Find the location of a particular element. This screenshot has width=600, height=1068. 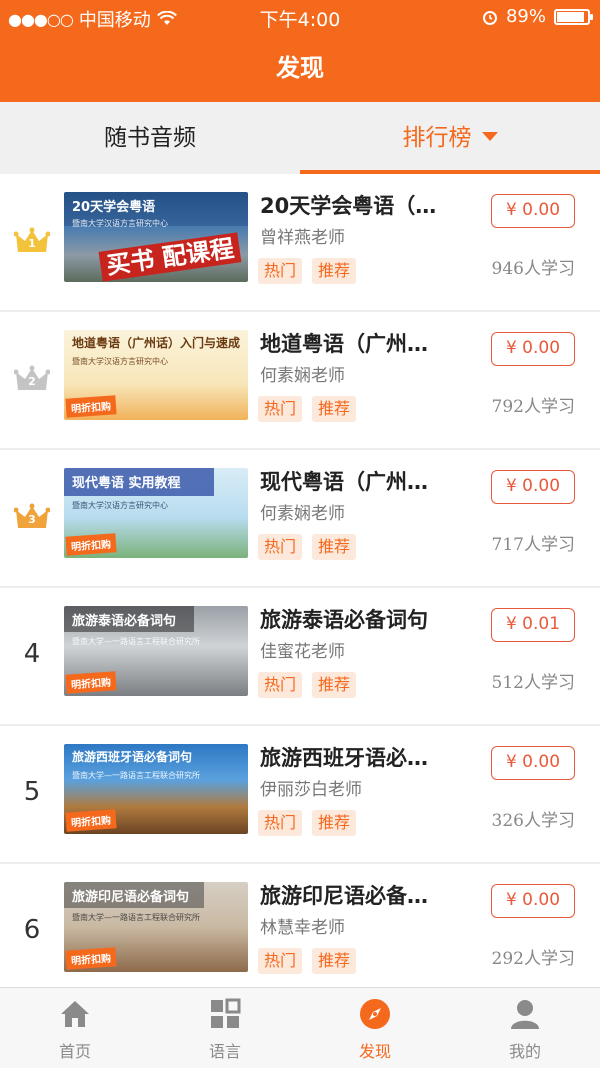

alarm-icon is located at coordinates (489, 17).